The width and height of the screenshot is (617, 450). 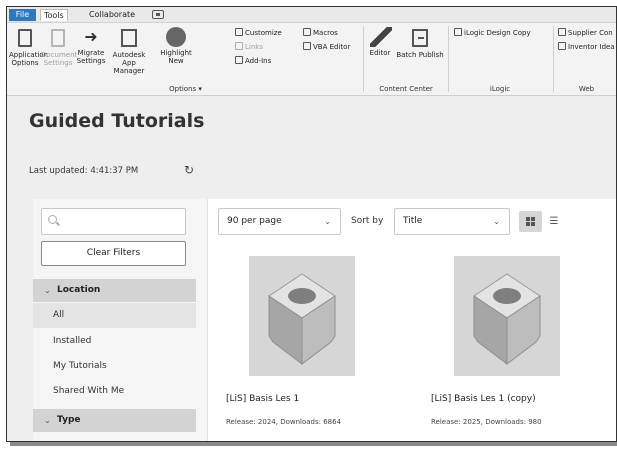 I want to click on batch-publish-label: Batch Publish, so click(x=420, y=55).